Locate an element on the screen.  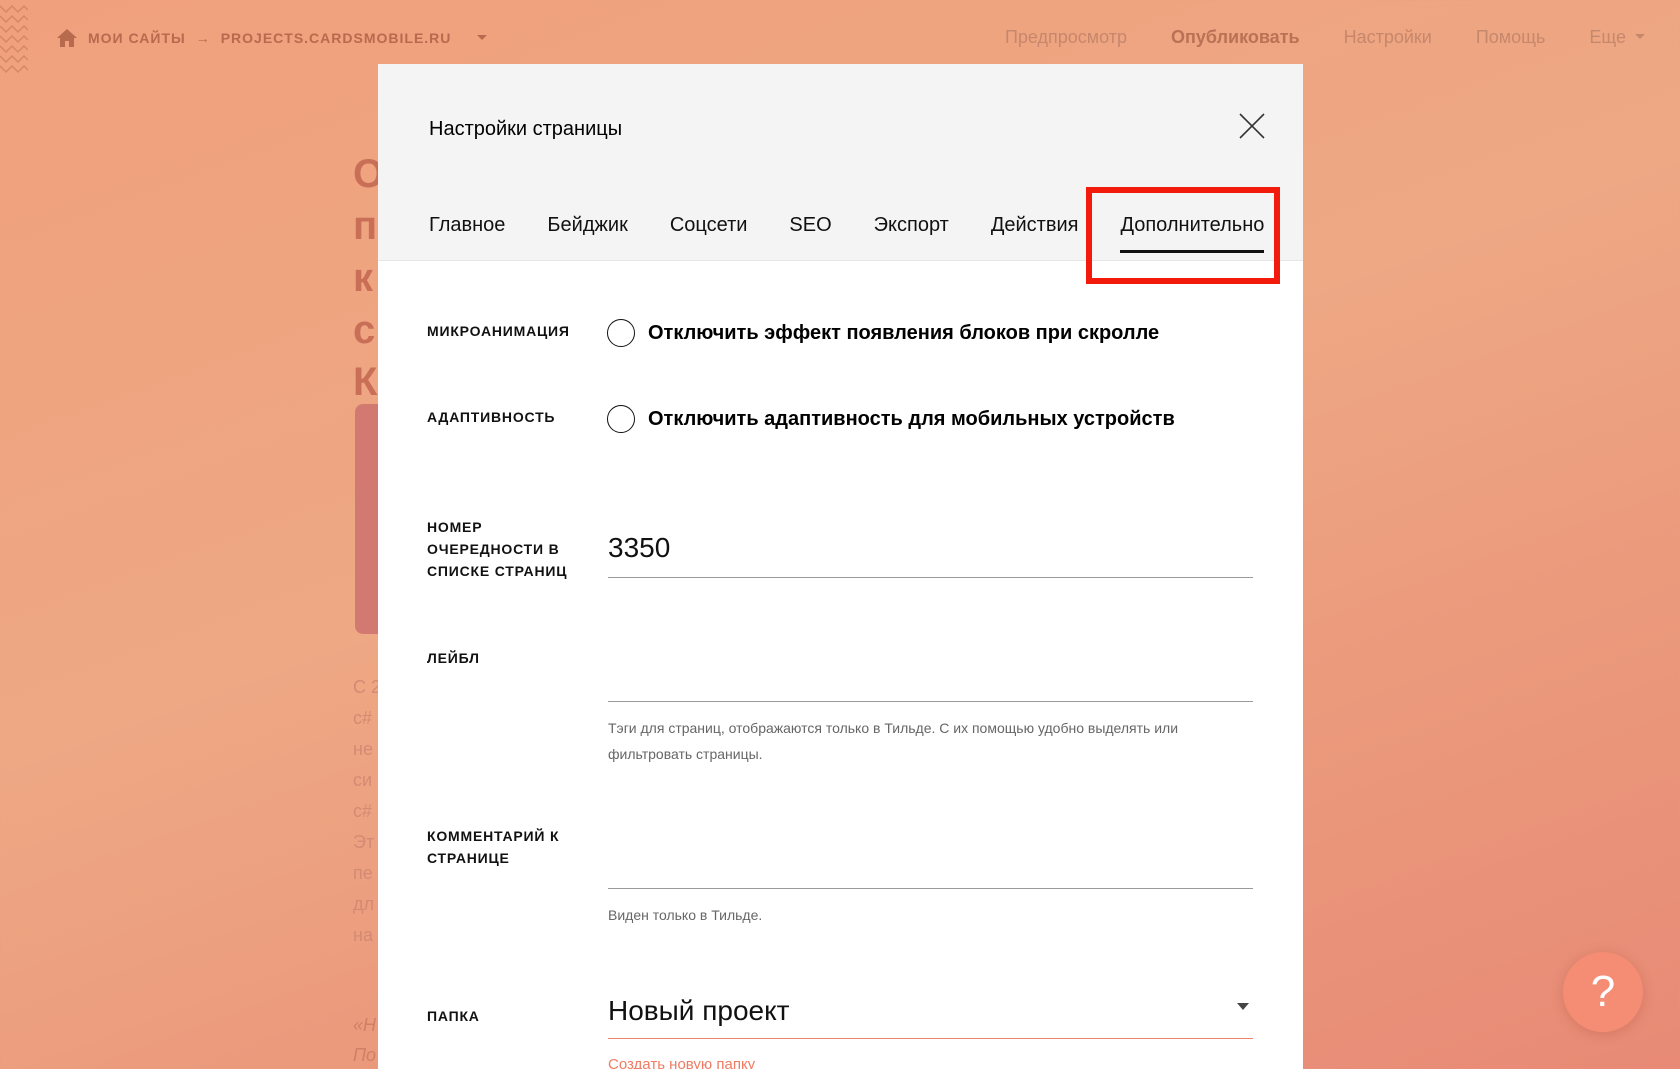
folder-label: ПАПКА is located at coordinates (453, 1016).